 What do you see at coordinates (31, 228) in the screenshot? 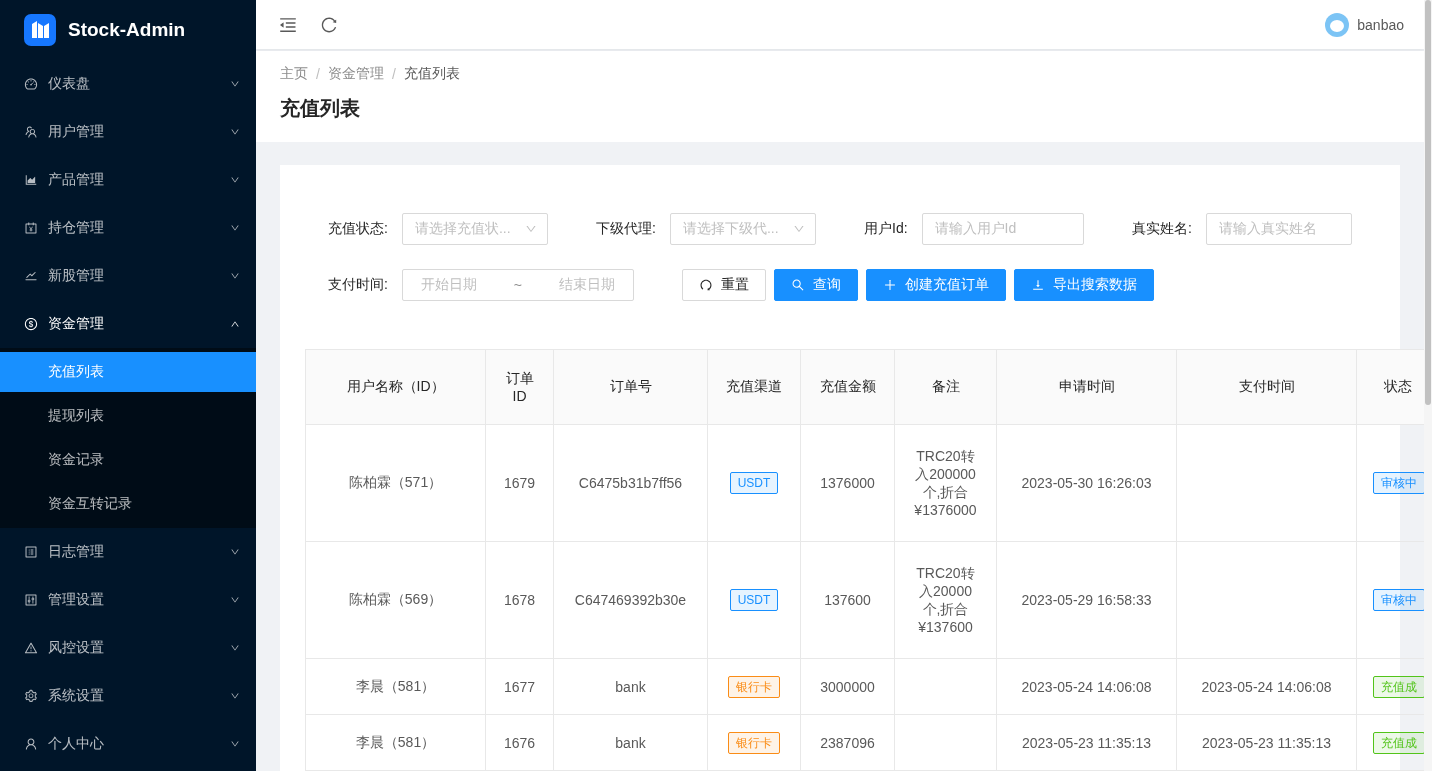
I see `ledger-icon` at bounding box center [31, 228].